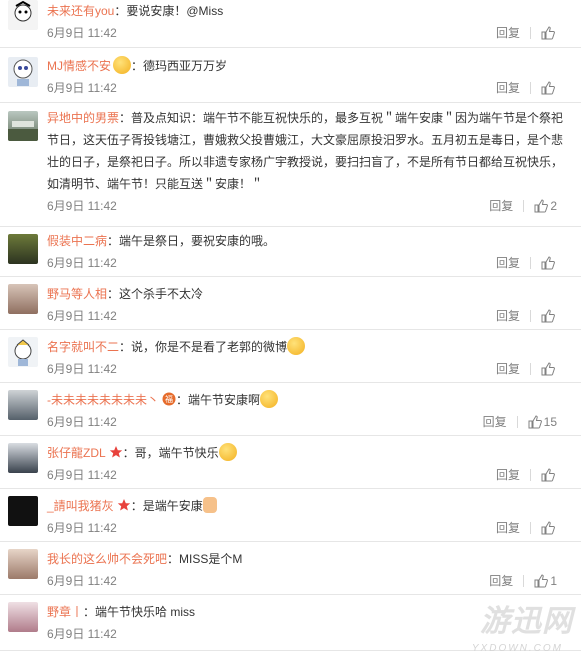 This screenshot has height=660, width=581. What do you see at coordinates (77, 294) in the screenshot?
I see `comment-username: 野马等人相` at bounding box center [77, 294].